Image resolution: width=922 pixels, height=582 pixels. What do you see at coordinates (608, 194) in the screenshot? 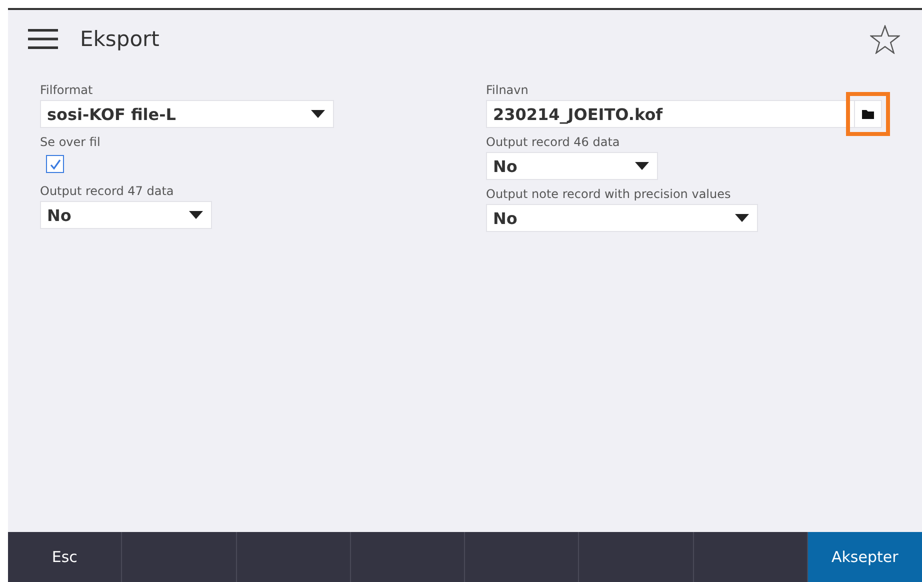
I see `field-label: Output note record with precision values` at bounding box center [608, 194].